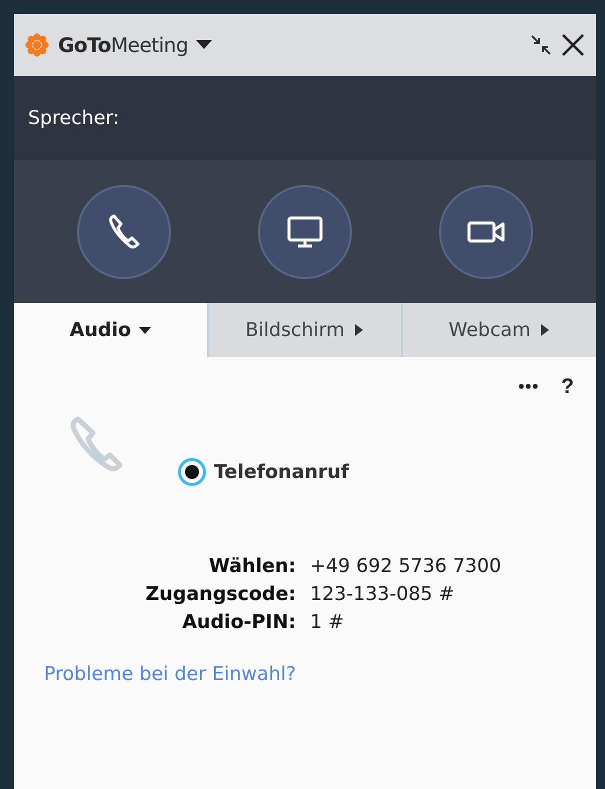 This screenshot has height=789, width=605. What do you see at coordinates (529, 387) in the screenshot?
I see `more-button: •••` at bounding box center [529, 387].